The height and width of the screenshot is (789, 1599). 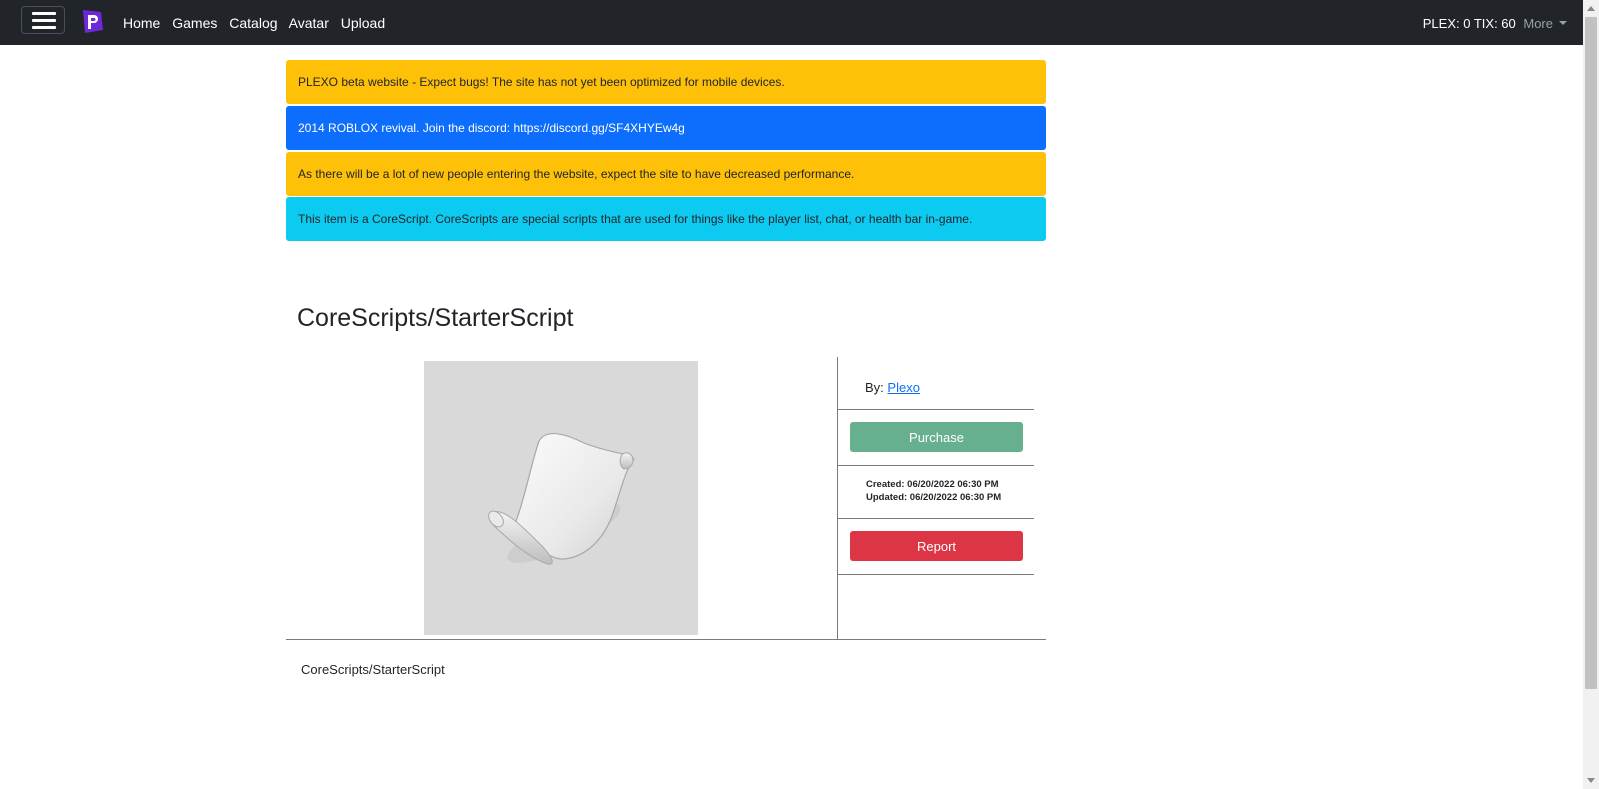 I want to click on nav-avatar-link: Avatar, so click(x=309, y=23).